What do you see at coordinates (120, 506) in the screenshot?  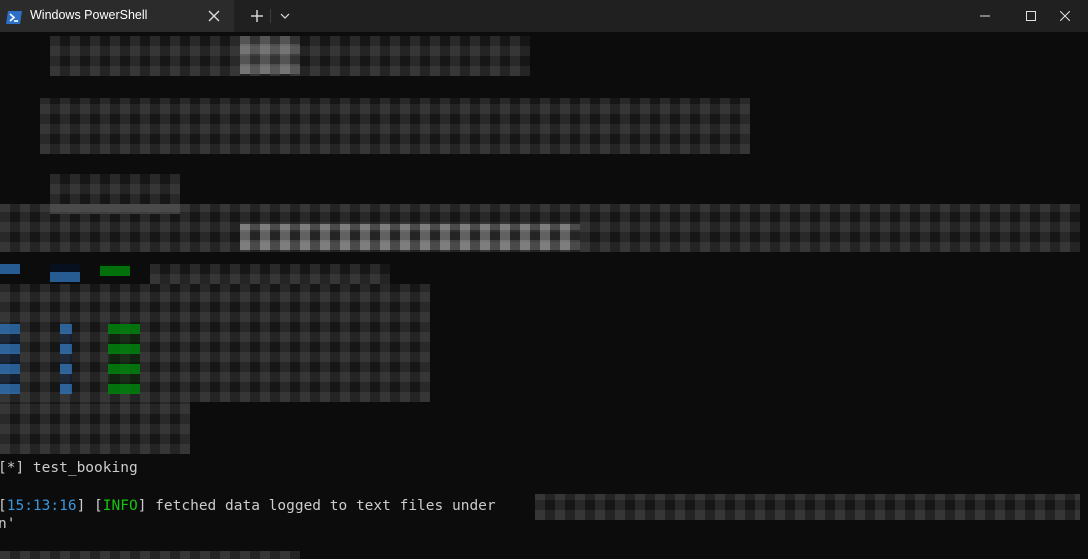 I see `log-level: INFO` at bounding box center [120, 506].